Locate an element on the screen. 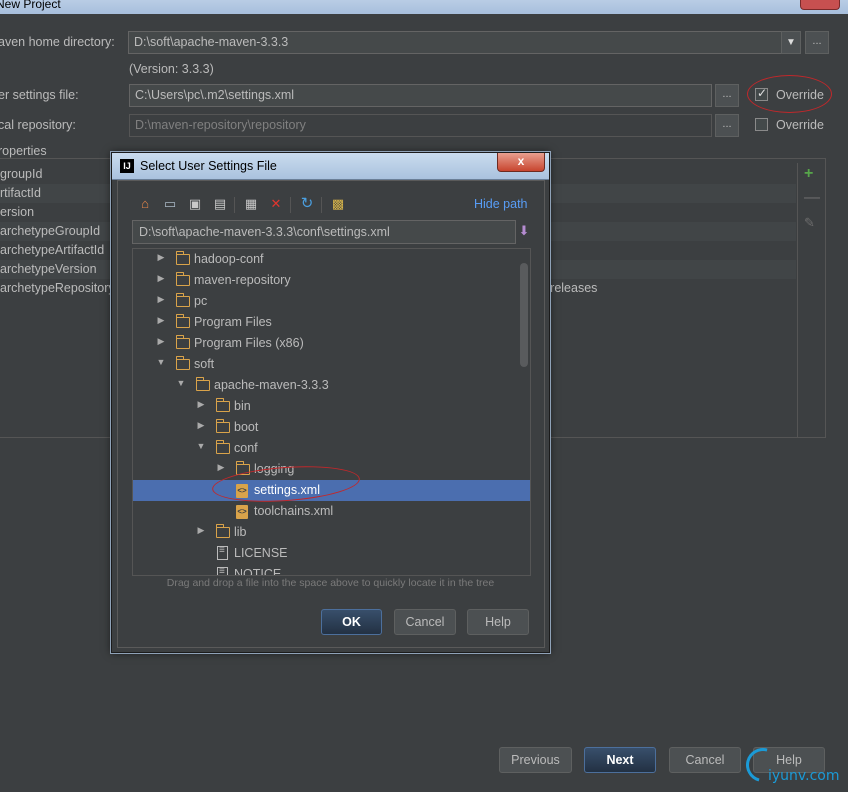 This screenshot has width=848, height=792. dialog-cancel-button: Cancel is located at coordinates (425, 622).